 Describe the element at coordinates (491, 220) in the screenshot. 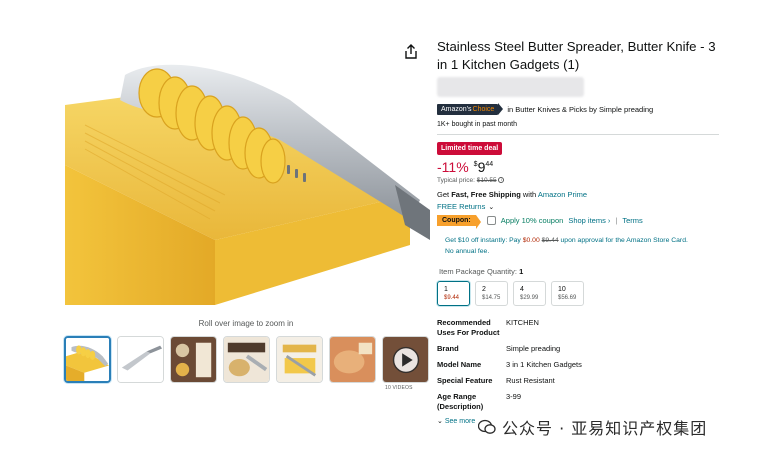

I see `coupon-checkbox` at that location.